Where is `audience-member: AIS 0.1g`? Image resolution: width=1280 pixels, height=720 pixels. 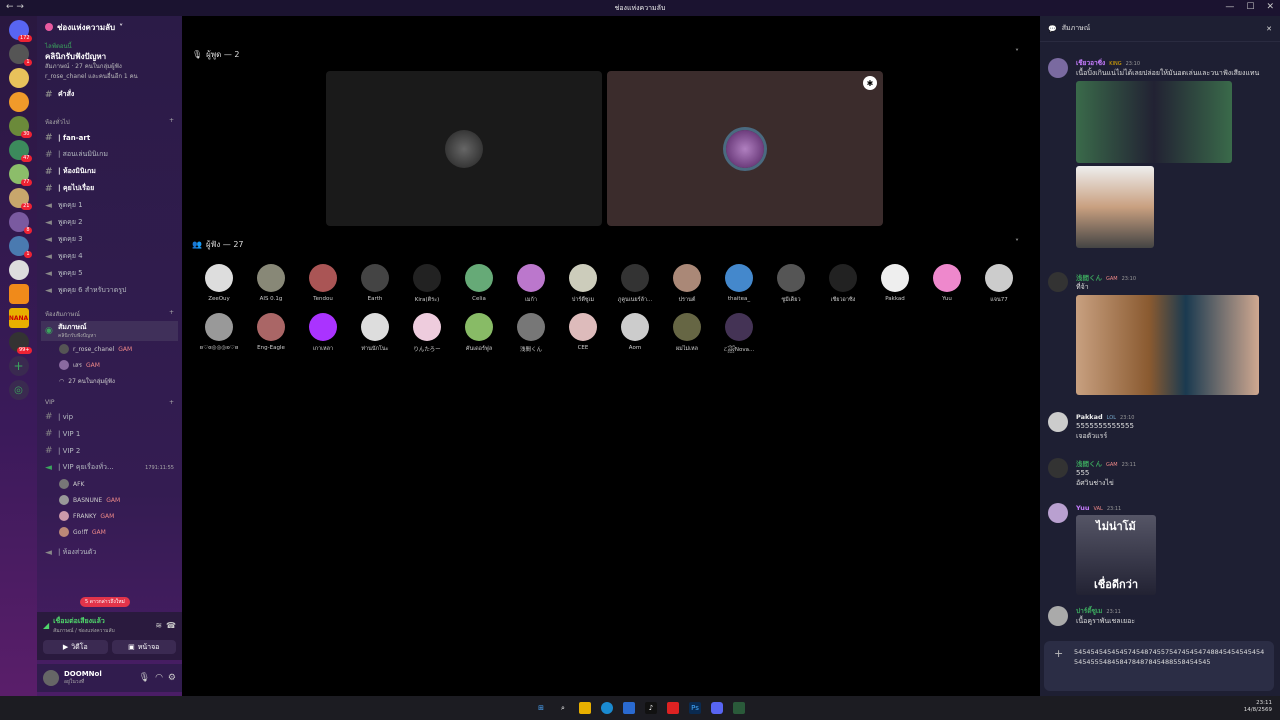 audience-member: AIS 0.1g is located at coordinates (271, 283).